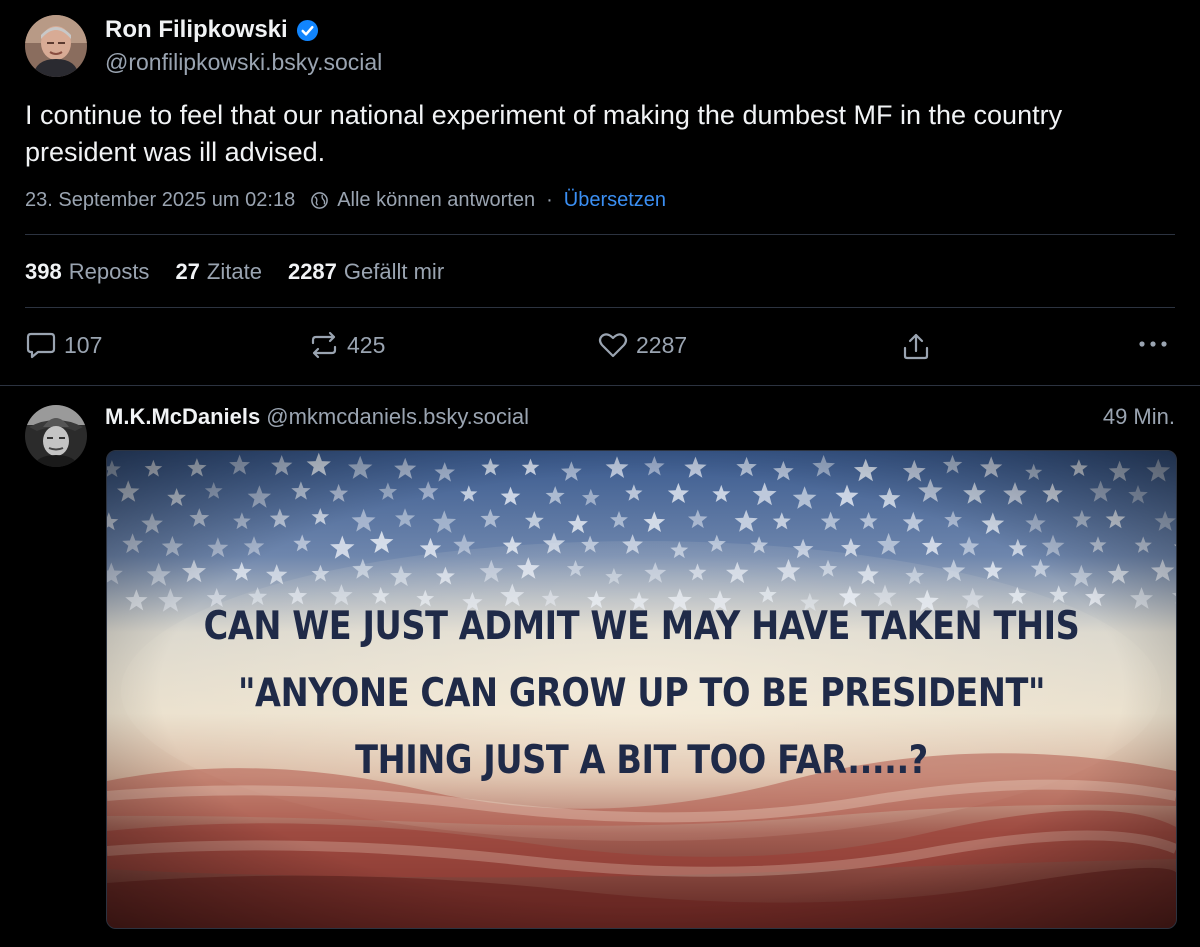 The image size is (1200, 947). I want to click on repost-arrows-icon, so click(324, 345).